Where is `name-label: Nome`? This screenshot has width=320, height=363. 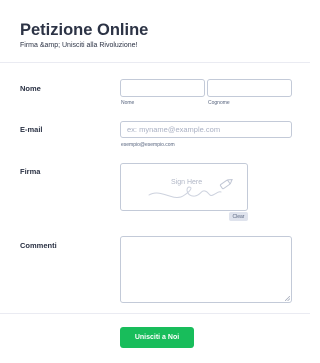 name-label: Nome is located at coordinates (30, 88).